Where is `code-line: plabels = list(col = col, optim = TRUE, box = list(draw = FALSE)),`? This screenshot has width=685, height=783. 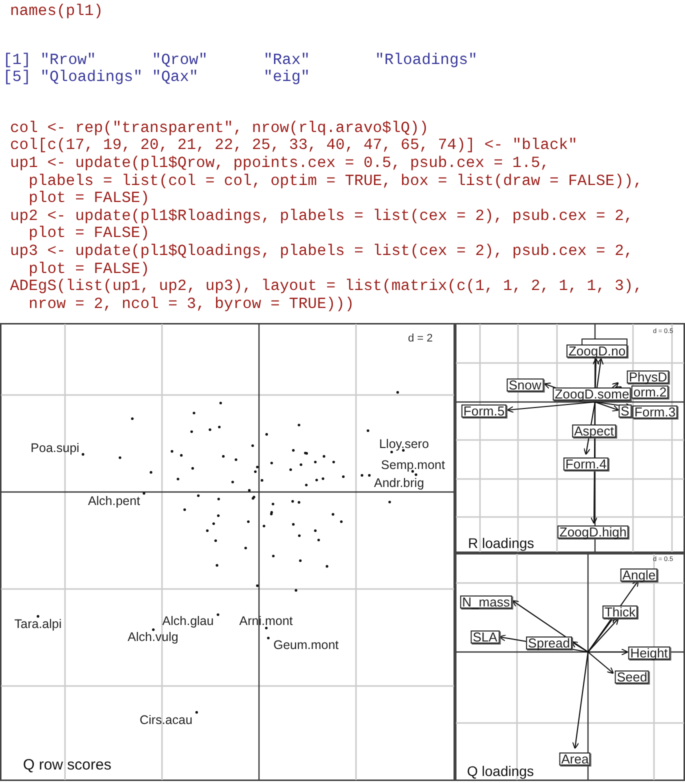
code-line: plabels = list(col = col, optim = TRUE, box = list(draw = FALSE)), is located at coordinates (335, 181).